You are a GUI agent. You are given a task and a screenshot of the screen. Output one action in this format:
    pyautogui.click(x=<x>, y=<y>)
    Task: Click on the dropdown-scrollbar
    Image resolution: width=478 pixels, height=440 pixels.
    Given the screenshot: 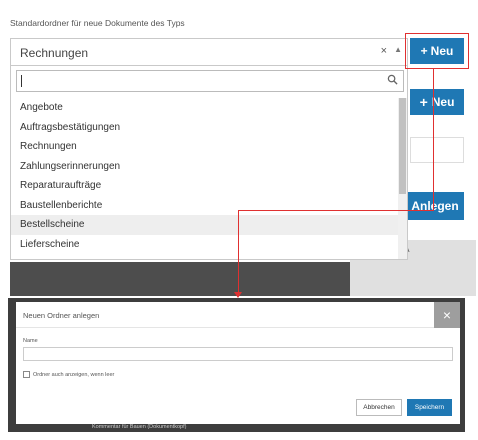 What is the action you would take?
    pyautogui.click(x=402, y=178)
    